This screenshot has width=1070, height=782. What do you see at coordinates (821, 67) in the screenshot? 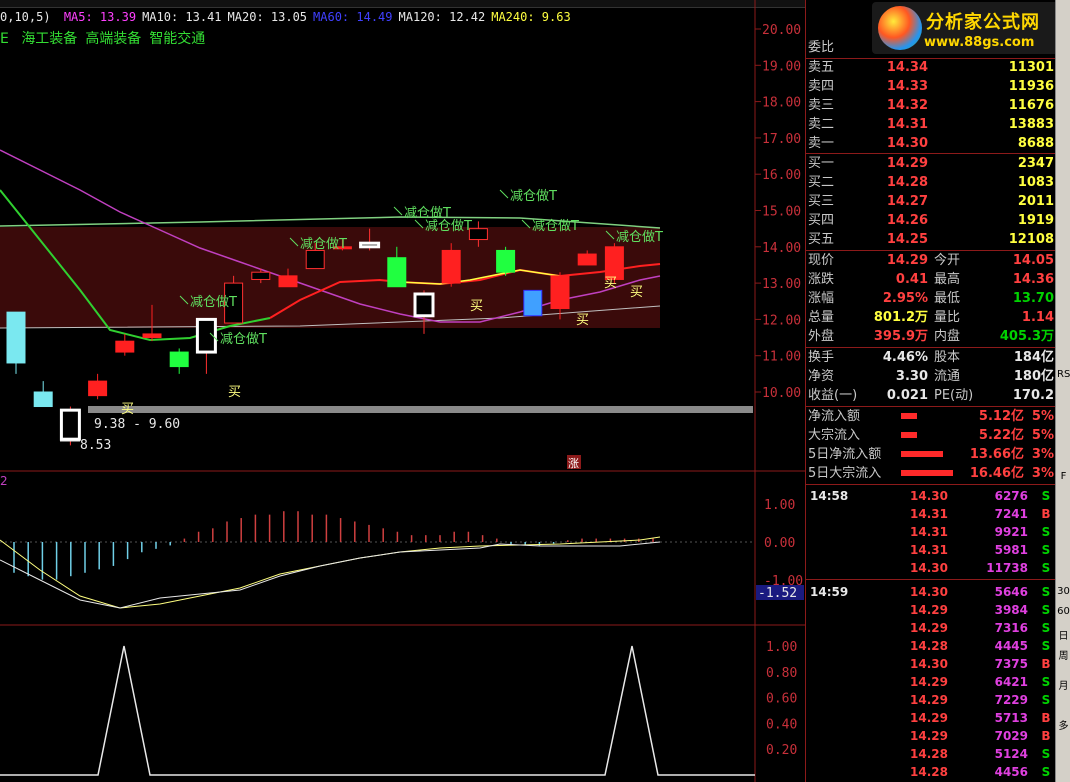
I see `ask-label: 卖五` at bounding box center [821, 67].